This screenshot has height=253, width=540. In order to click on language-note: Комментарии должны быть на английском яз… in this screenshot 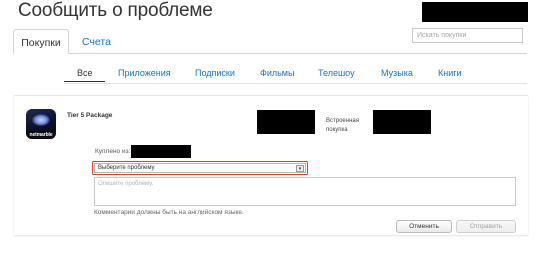, I will do `click(169, 212)`.